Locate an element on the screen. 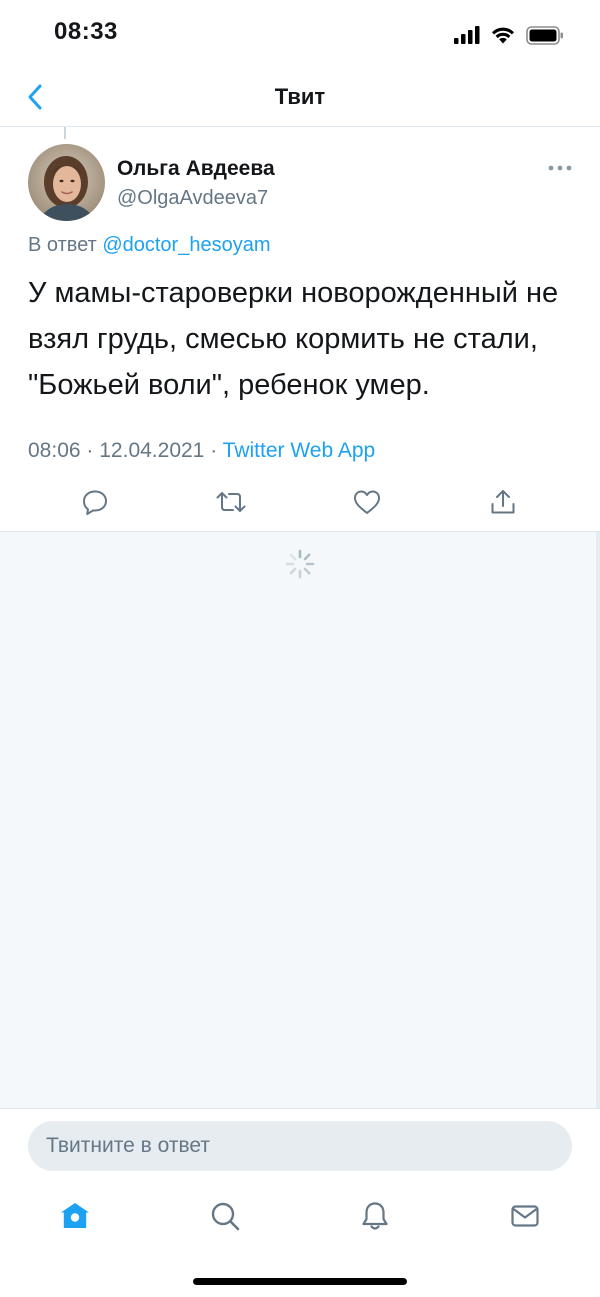 The height and width of the screenshot is (1297, 600). avatar is located at coordinates (66, 182).